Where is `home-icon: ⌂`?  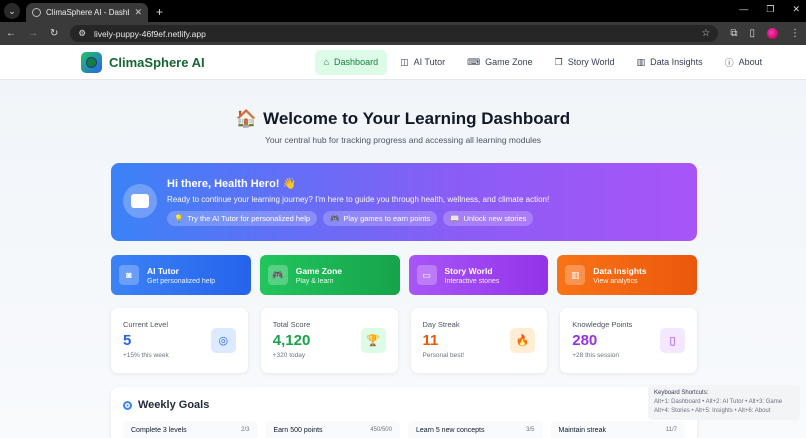
home-icon: ⌂ is located at coordinates (326, 62).